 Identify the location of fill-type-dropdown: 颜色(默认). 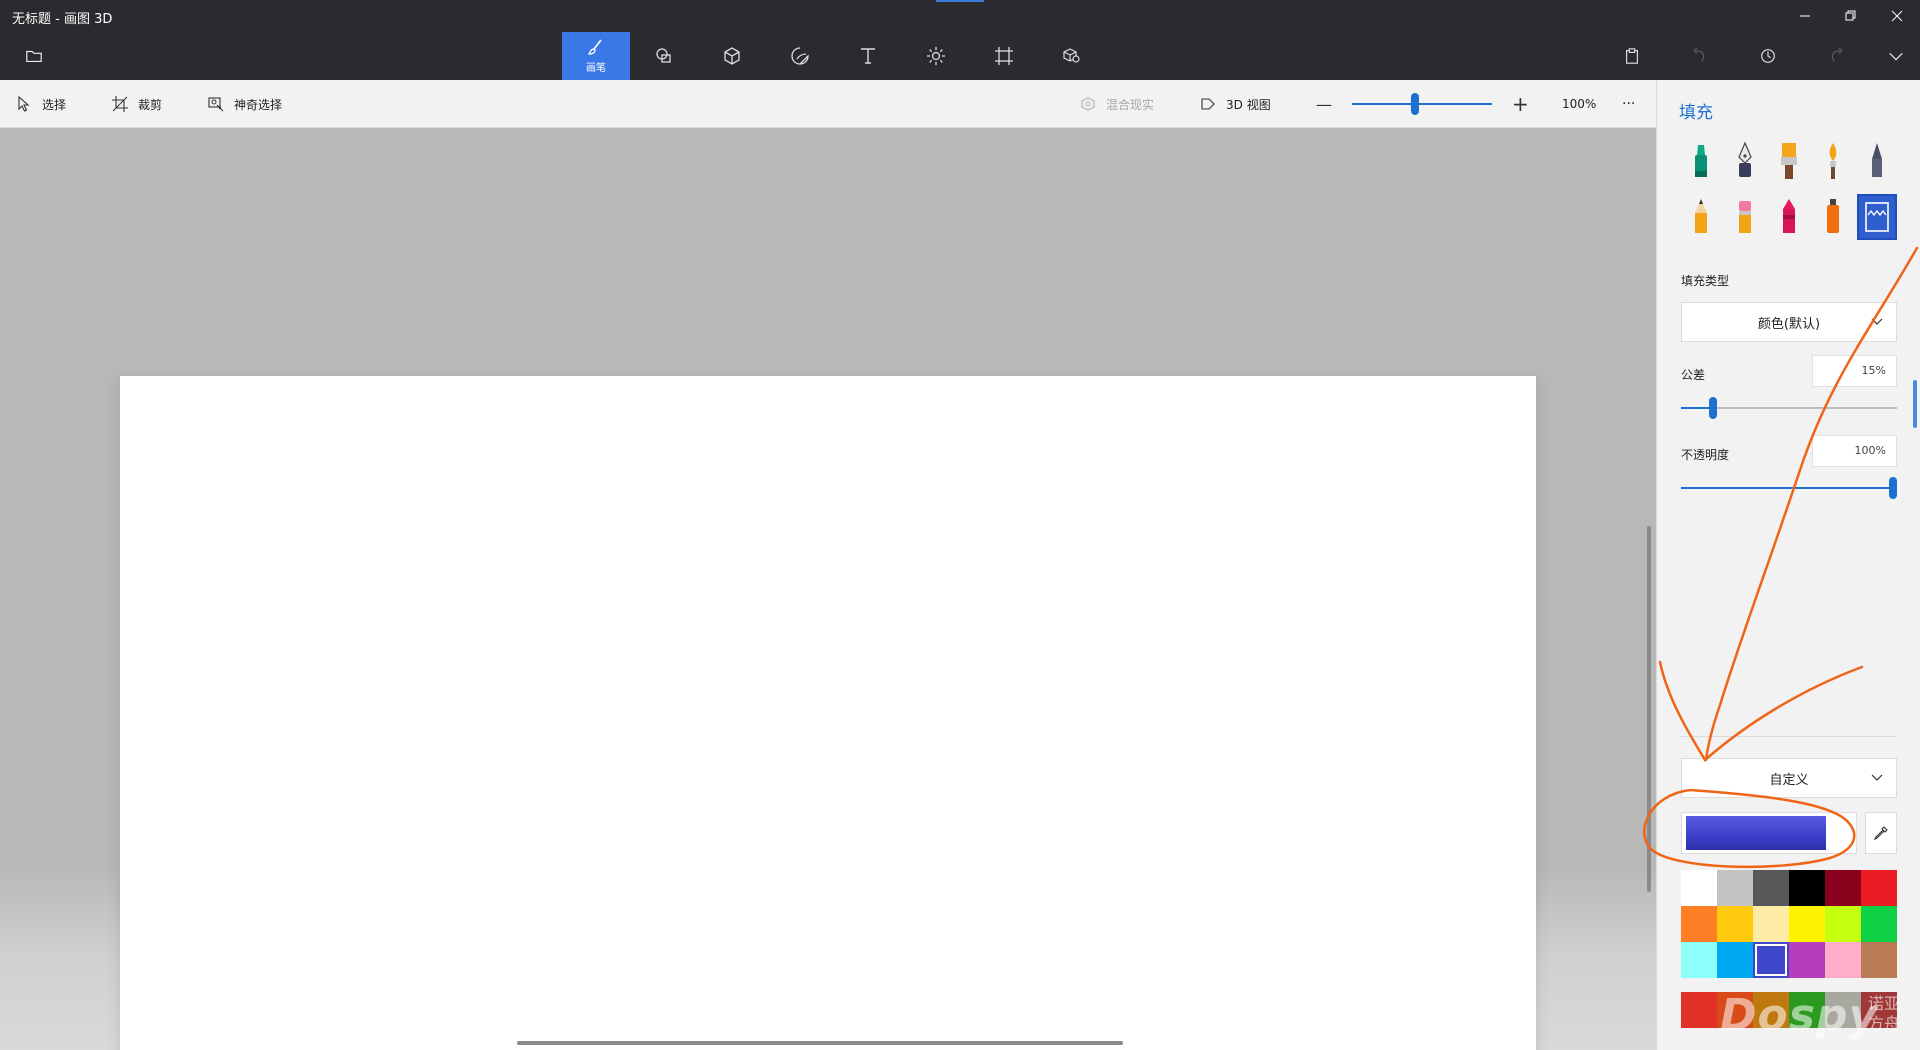
(1789, 322).